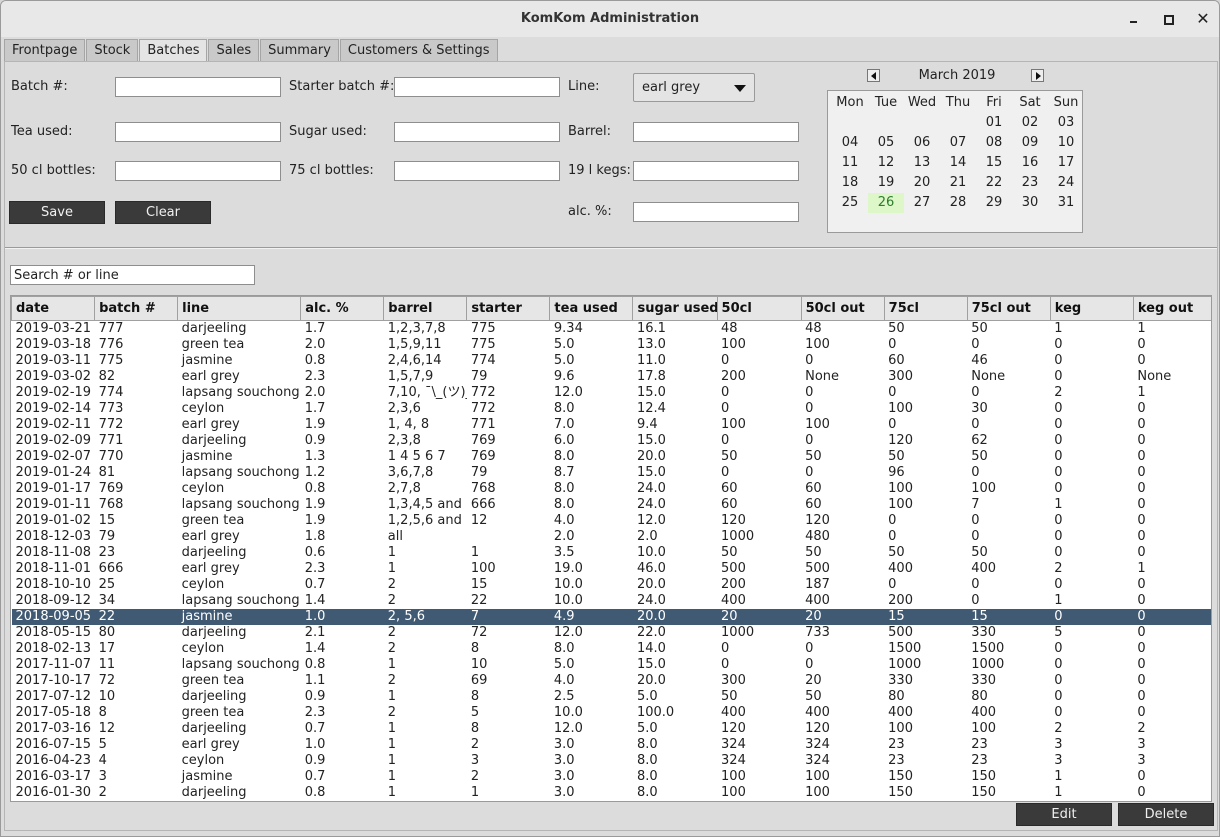 This screenshot has width=1220, height=837. What do you see at coordinates (1166, 814) in the screenshot?
I see `delete-button: Delete` at bounding box center [1166, 814].